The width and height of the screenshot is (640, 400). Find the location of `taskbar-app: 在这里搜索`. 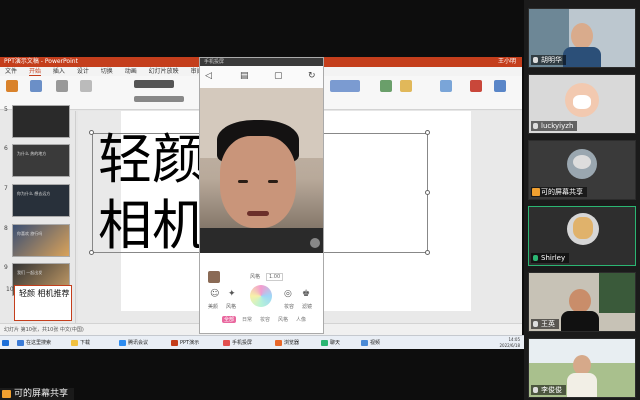

taskbar-app: 在这里搜索 is located at coordinates (33, 343).